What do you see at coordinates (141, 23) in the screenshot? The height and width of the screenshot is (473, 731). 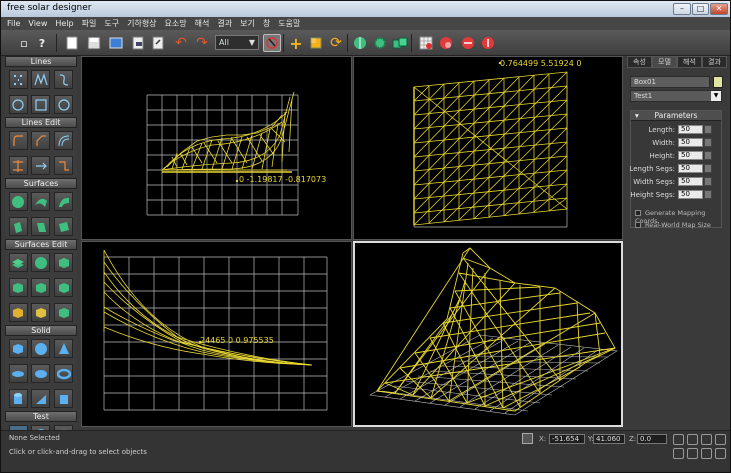 I see `menu-geometry: 기하형상` at bounding box center [141, 23].